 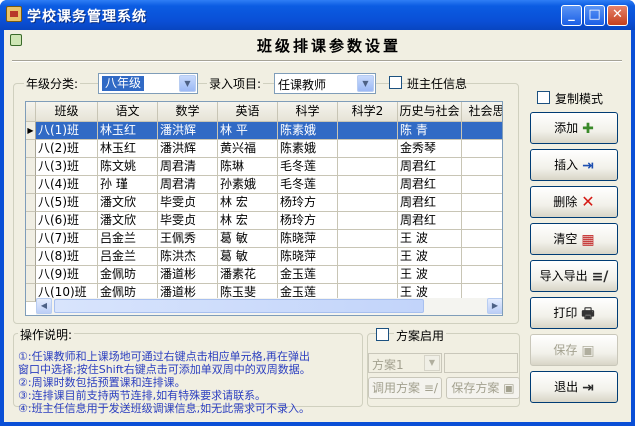 What do you see at coordinates (264, 131) in the screenshot?
I see `table-row: ▶ 八(1)班 林玉红 潘洪辉林 平陈素娥 陈 青` at bounding box center [264, 131].